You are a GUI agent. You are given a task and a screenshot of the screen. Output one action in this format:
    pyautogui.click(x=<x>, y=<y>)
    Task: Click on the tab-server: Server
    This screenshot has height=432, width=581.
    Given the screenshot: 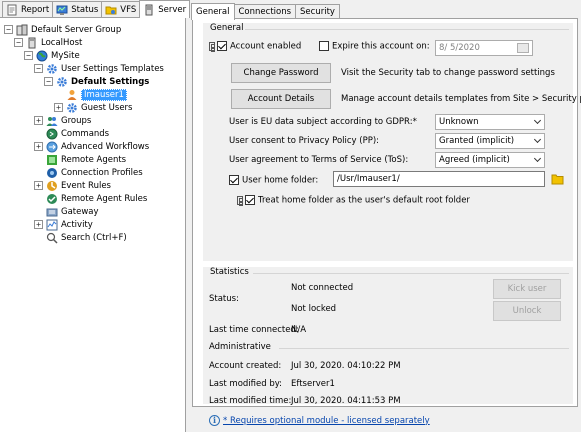 What is the action you would take?
    pyautogui.click(x=165, y=9)
    